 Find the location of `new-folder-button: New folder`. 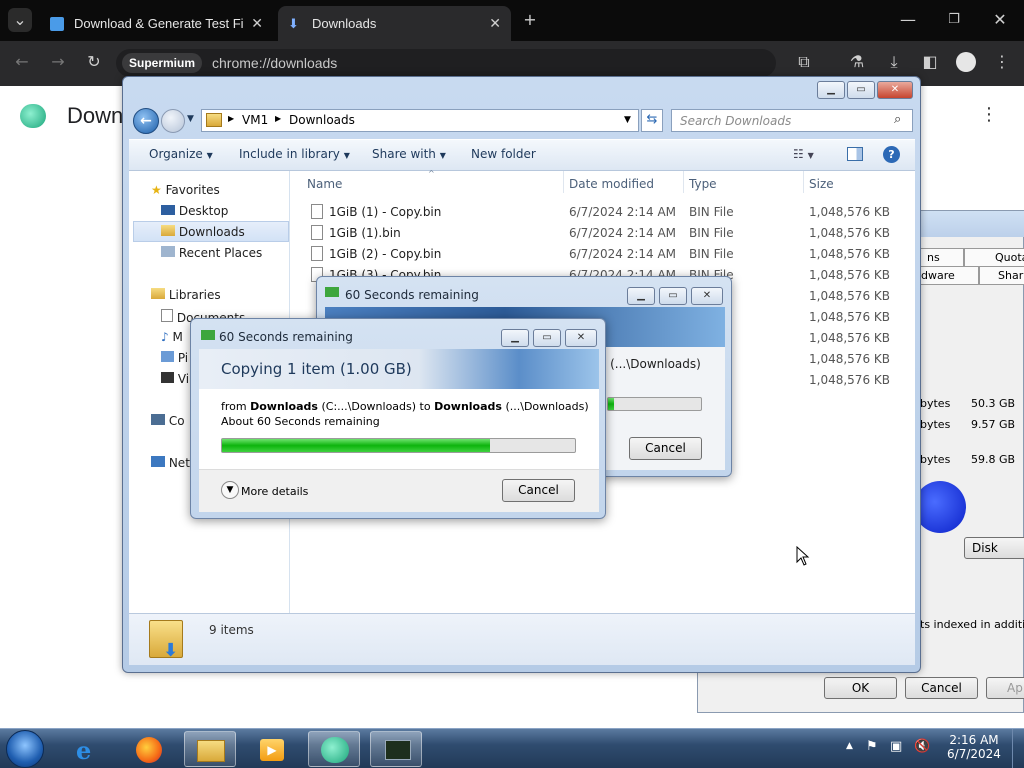

new-folder-button: New folder is located at coordinates (503, 154).